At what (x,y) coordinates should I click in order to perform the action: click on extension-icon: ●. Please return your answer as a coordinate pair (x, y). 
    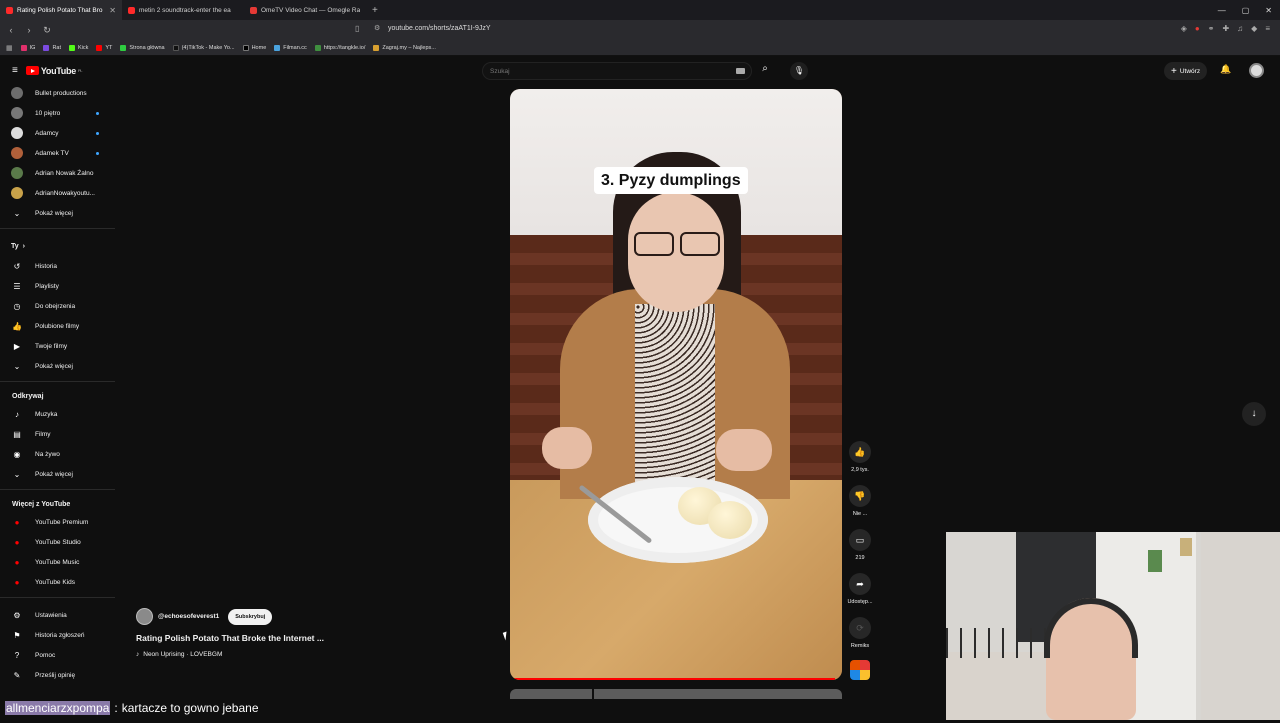
    Looking at the image, I should click on (1197, 28).